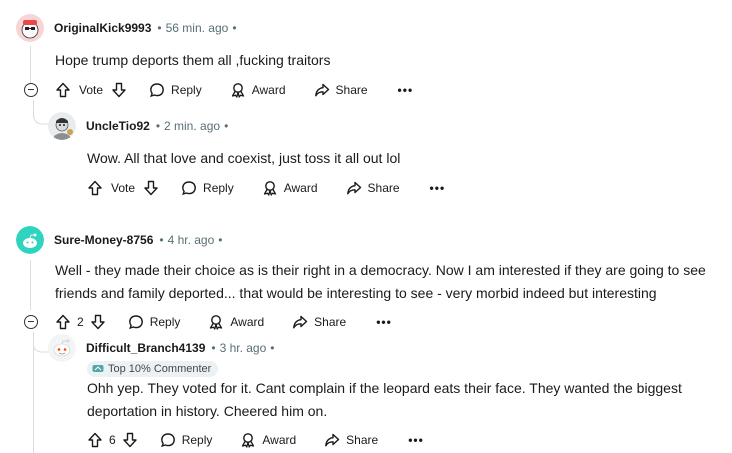 Image resolution: width=732 pixels, height=453 pixels. Describe the element at coordinates (103, 240) in the screenshot. I see `author-name: Sure-Money-8756` at that location.